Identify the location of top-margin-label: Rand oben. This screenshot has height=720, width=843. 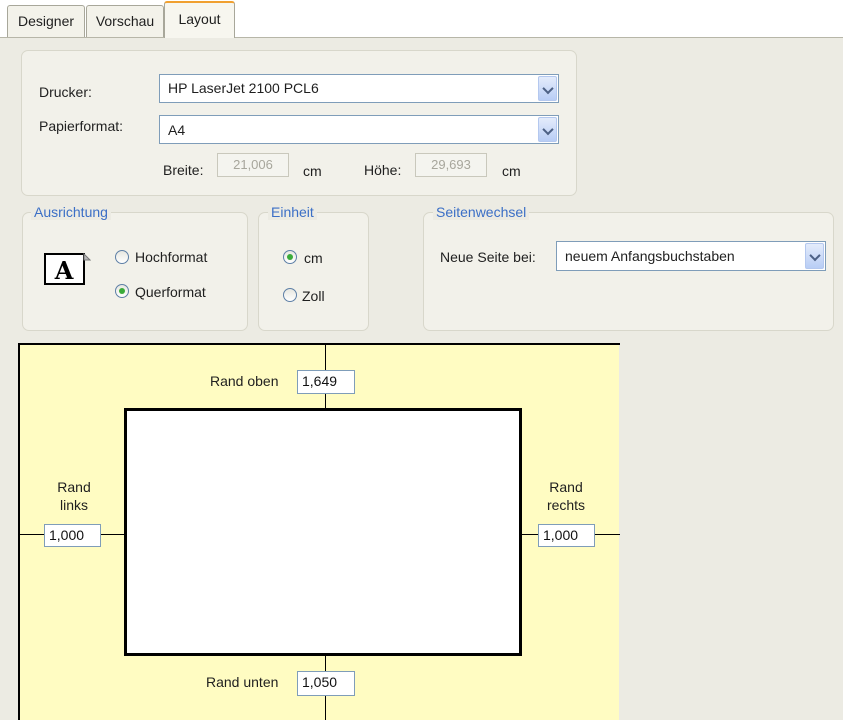
(244, 381).